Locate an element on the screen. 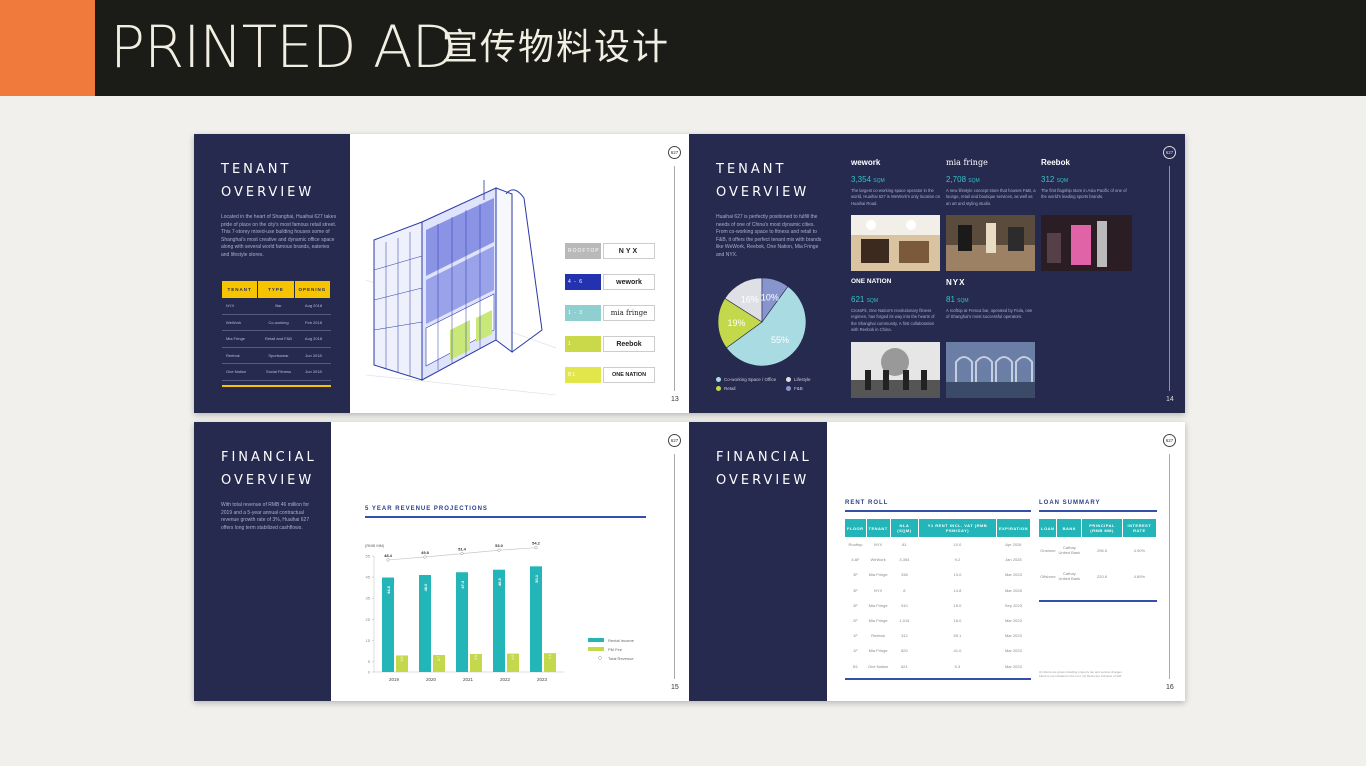  floor-tag-1-3: 1 - 3 is located at coordinates (583, 313).